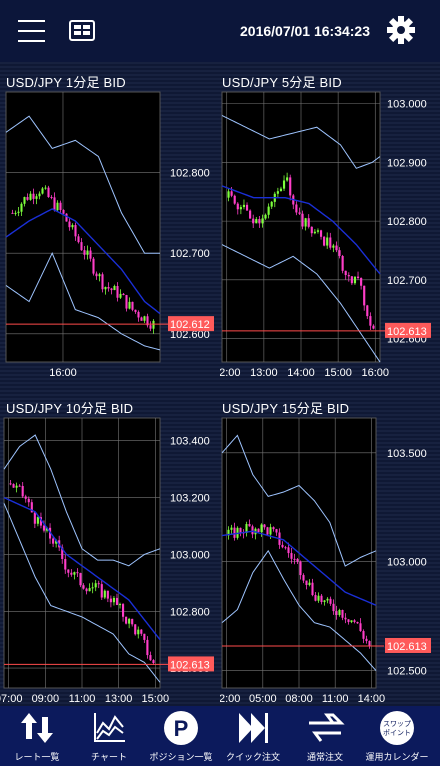 This screenshot has width=440, height=766. Describe the element at coordinates (63, 373) in the screenshot. I see `x-tick-label: 16:00` at that location.